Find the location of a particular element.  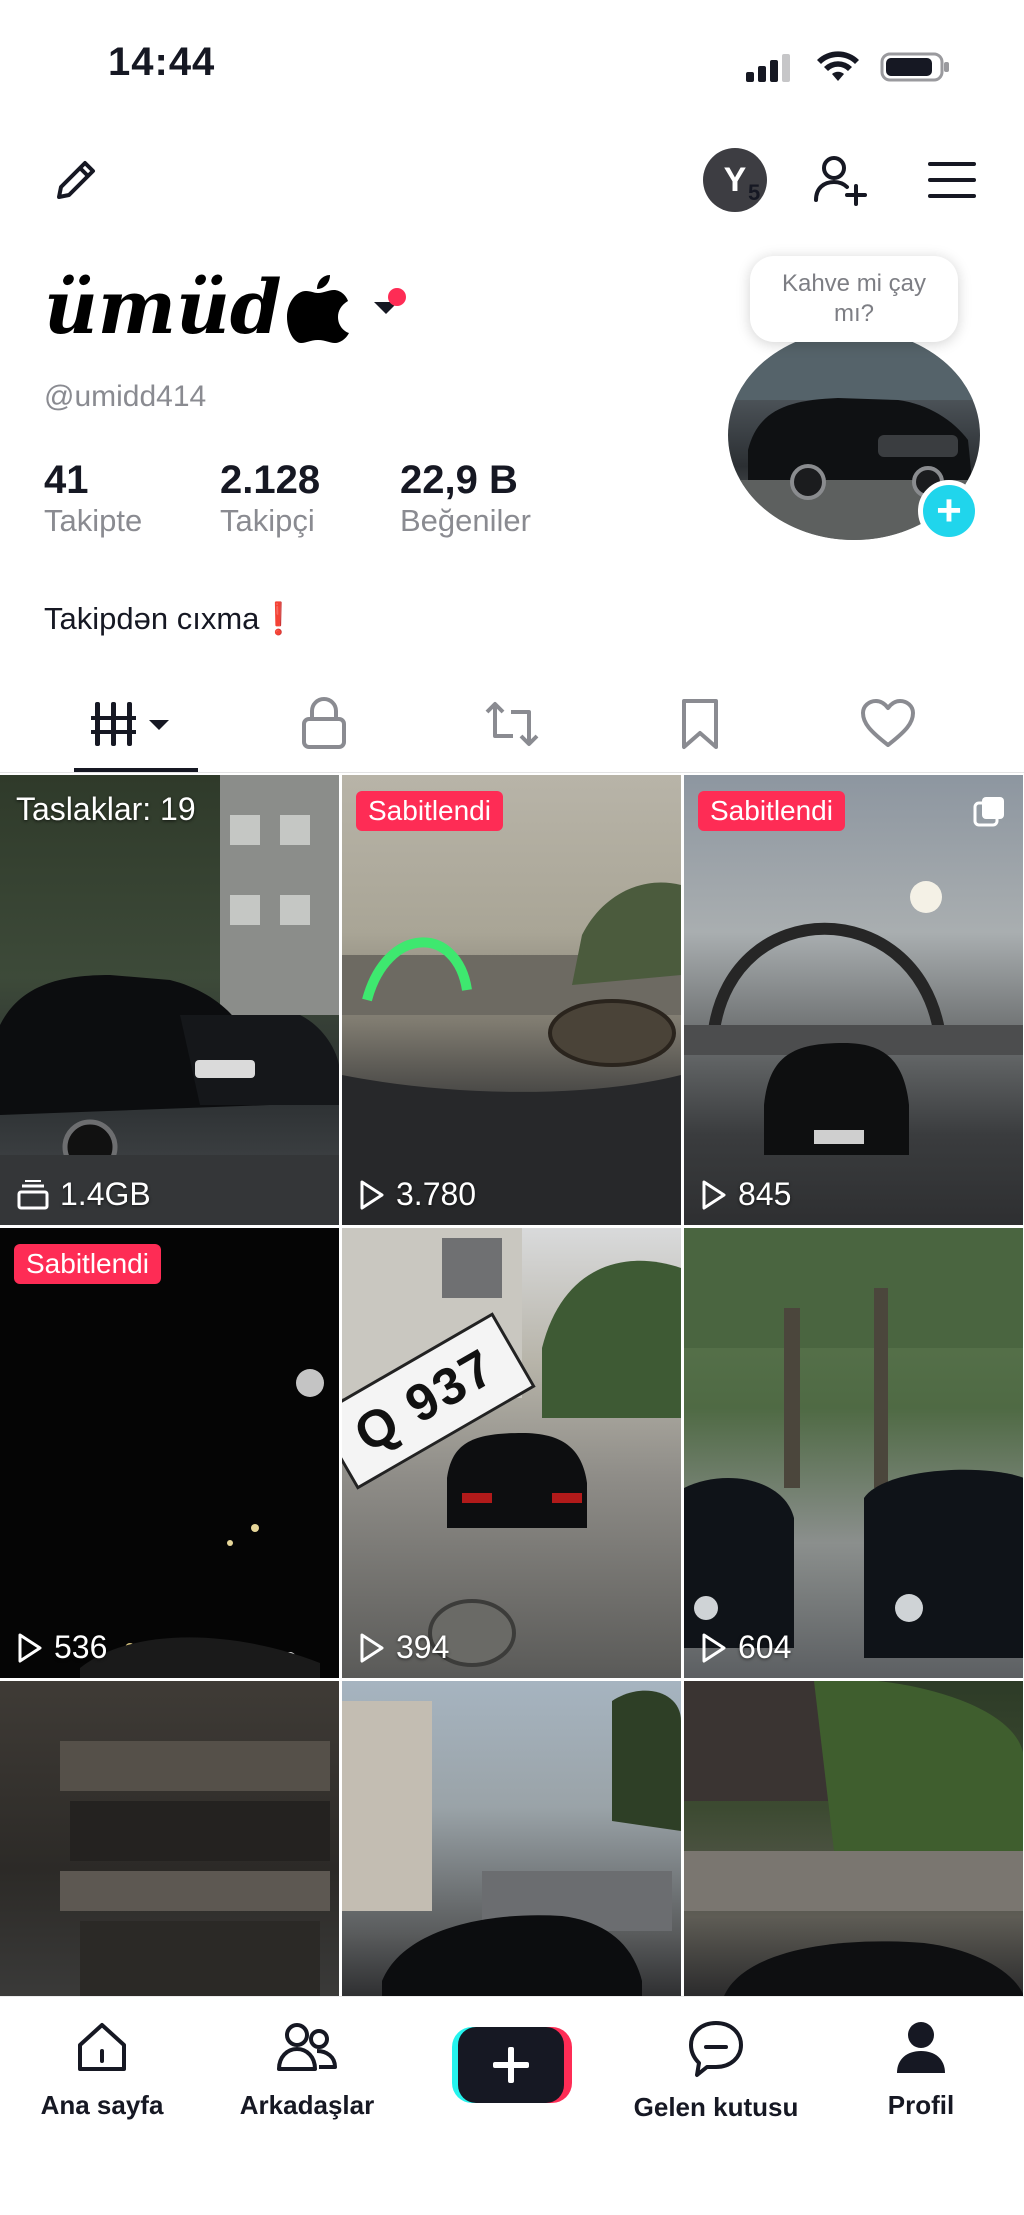

drafts-stack-icon is located at coordinates (33, 1194).